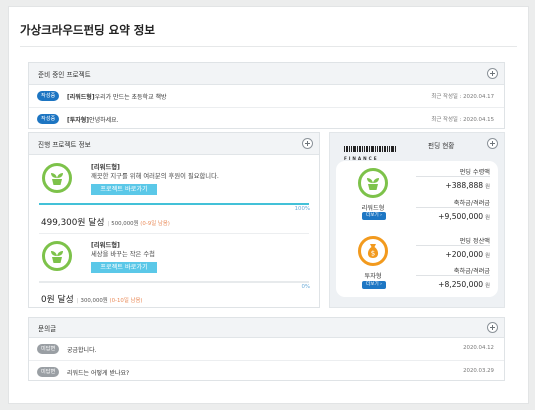  What do you see at coordinates (374, 285) in the screenshot?
I see `invest-more-button: 더보기 ›` at bounding box center [374, 285].